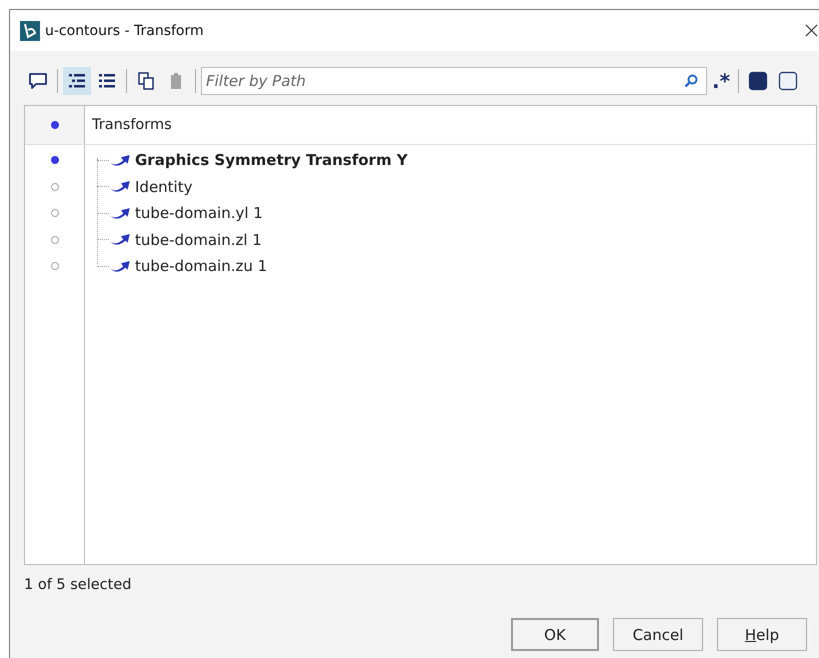  I want to click on close-icon, so click(811, 30).